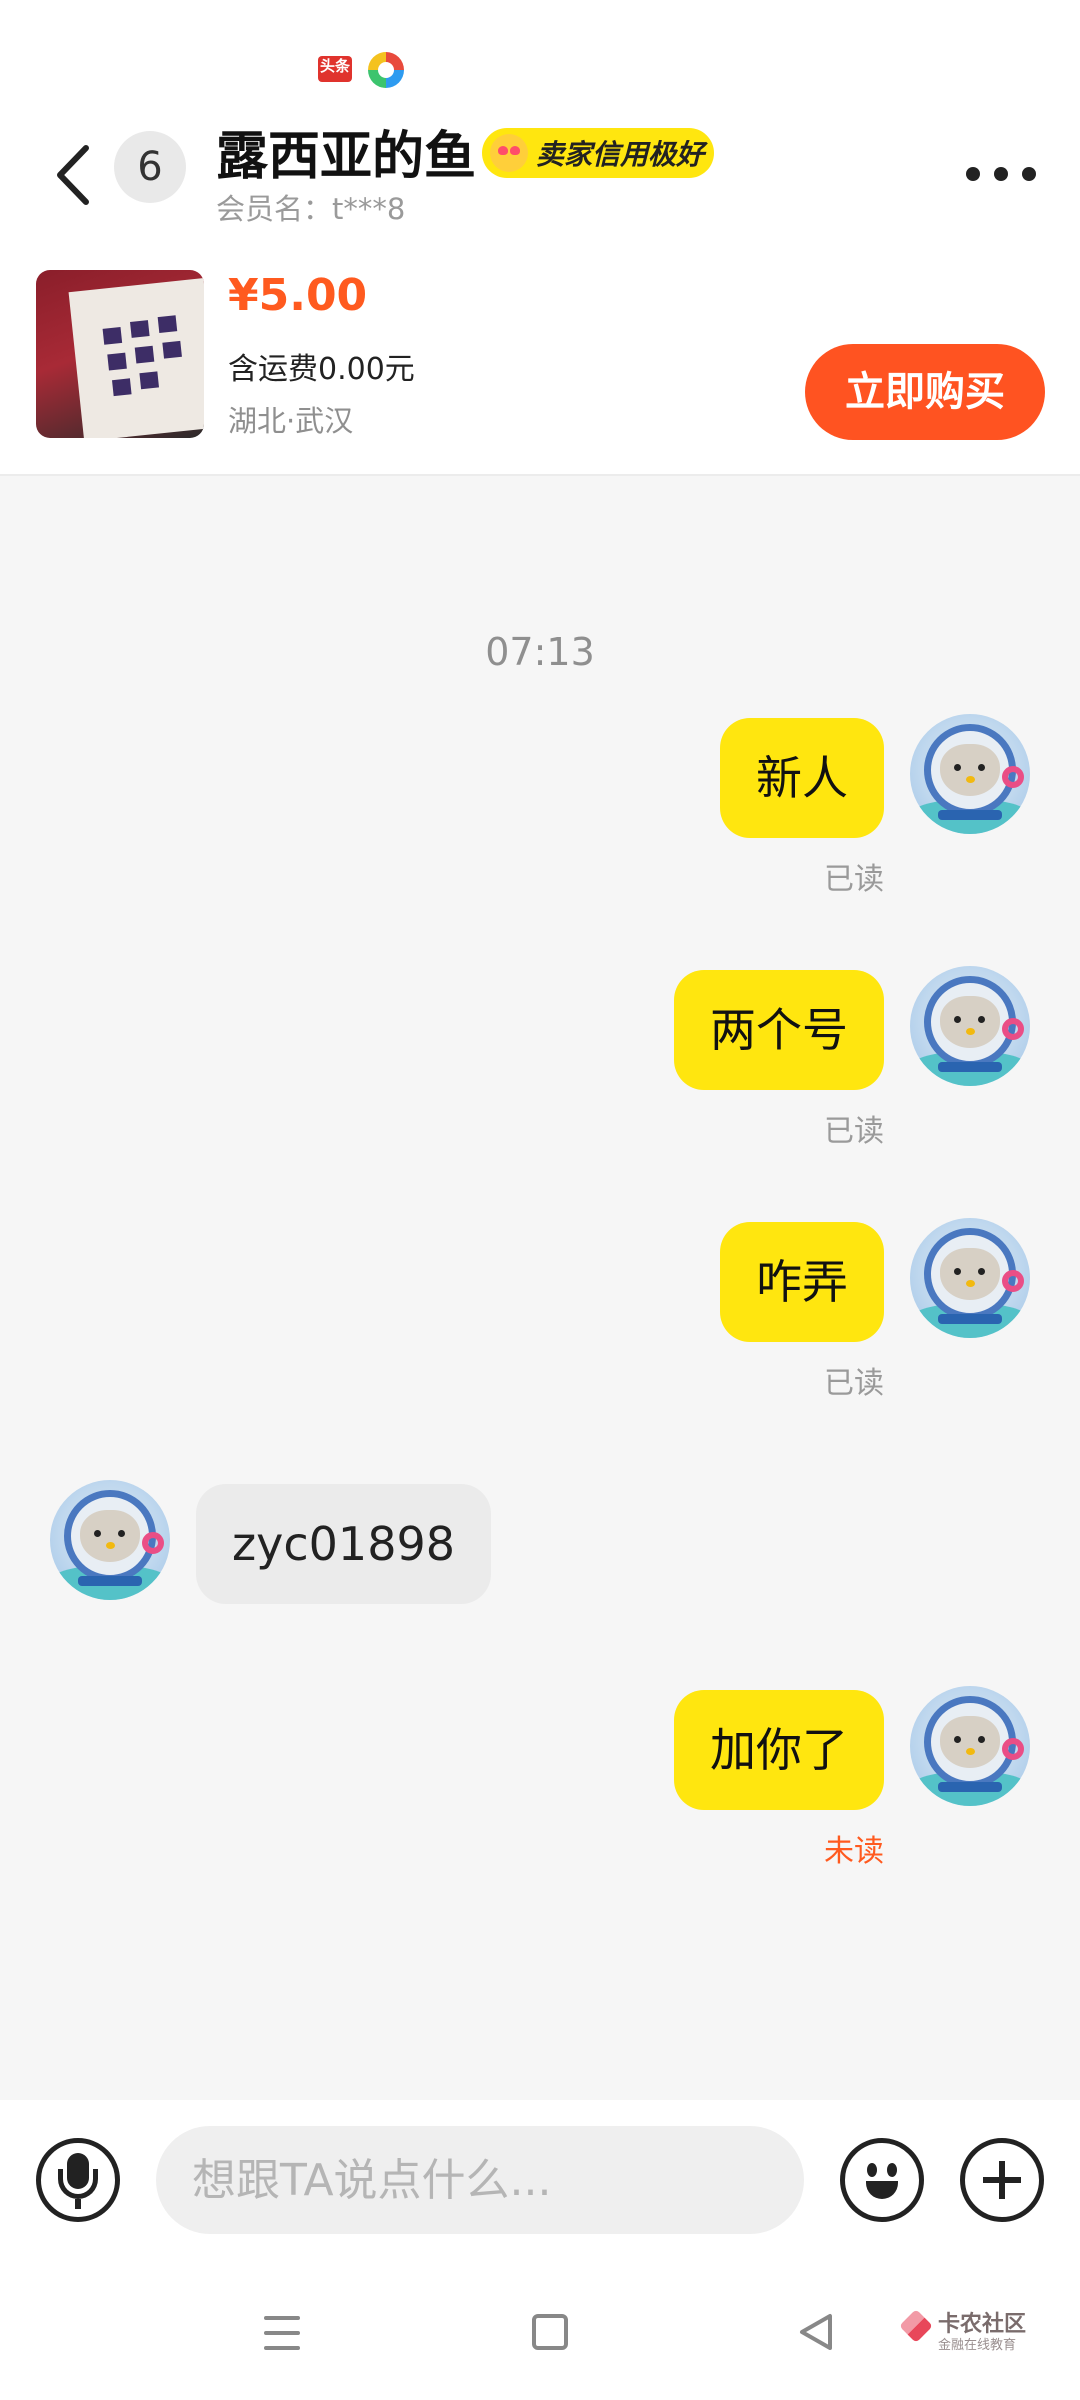 Image resolution: width=1080 pixels, height=2400 pixels. What do you see at coordinates (480, 2180) in the screenshot?
I see `message-input` at bounding box center [480, 2180].